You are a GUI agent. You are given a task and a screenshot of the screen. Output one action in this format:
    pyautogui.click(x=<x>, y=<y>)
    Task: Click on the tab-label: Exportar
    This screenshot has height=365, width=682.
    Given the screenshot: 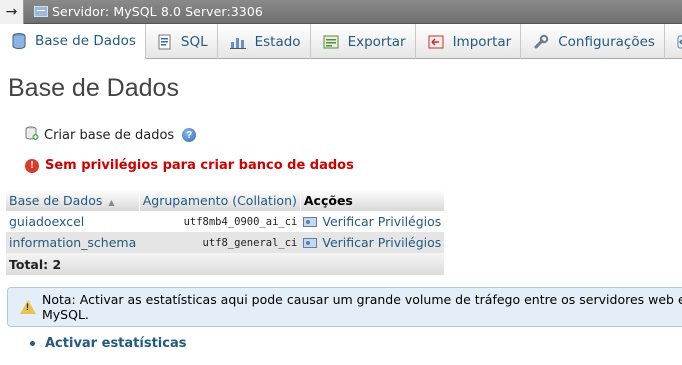 What is the action you would take?
    pyautogui.click(x=376, y=41)
    